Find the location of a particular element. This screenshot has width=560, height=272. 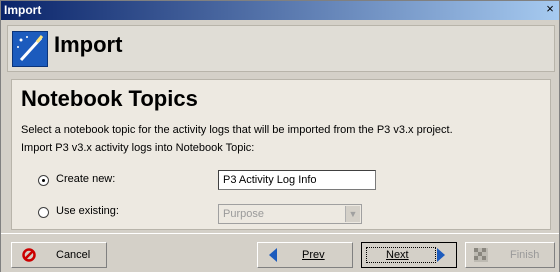

page-title: Notebook Topics is located at coordinates (109, 98).